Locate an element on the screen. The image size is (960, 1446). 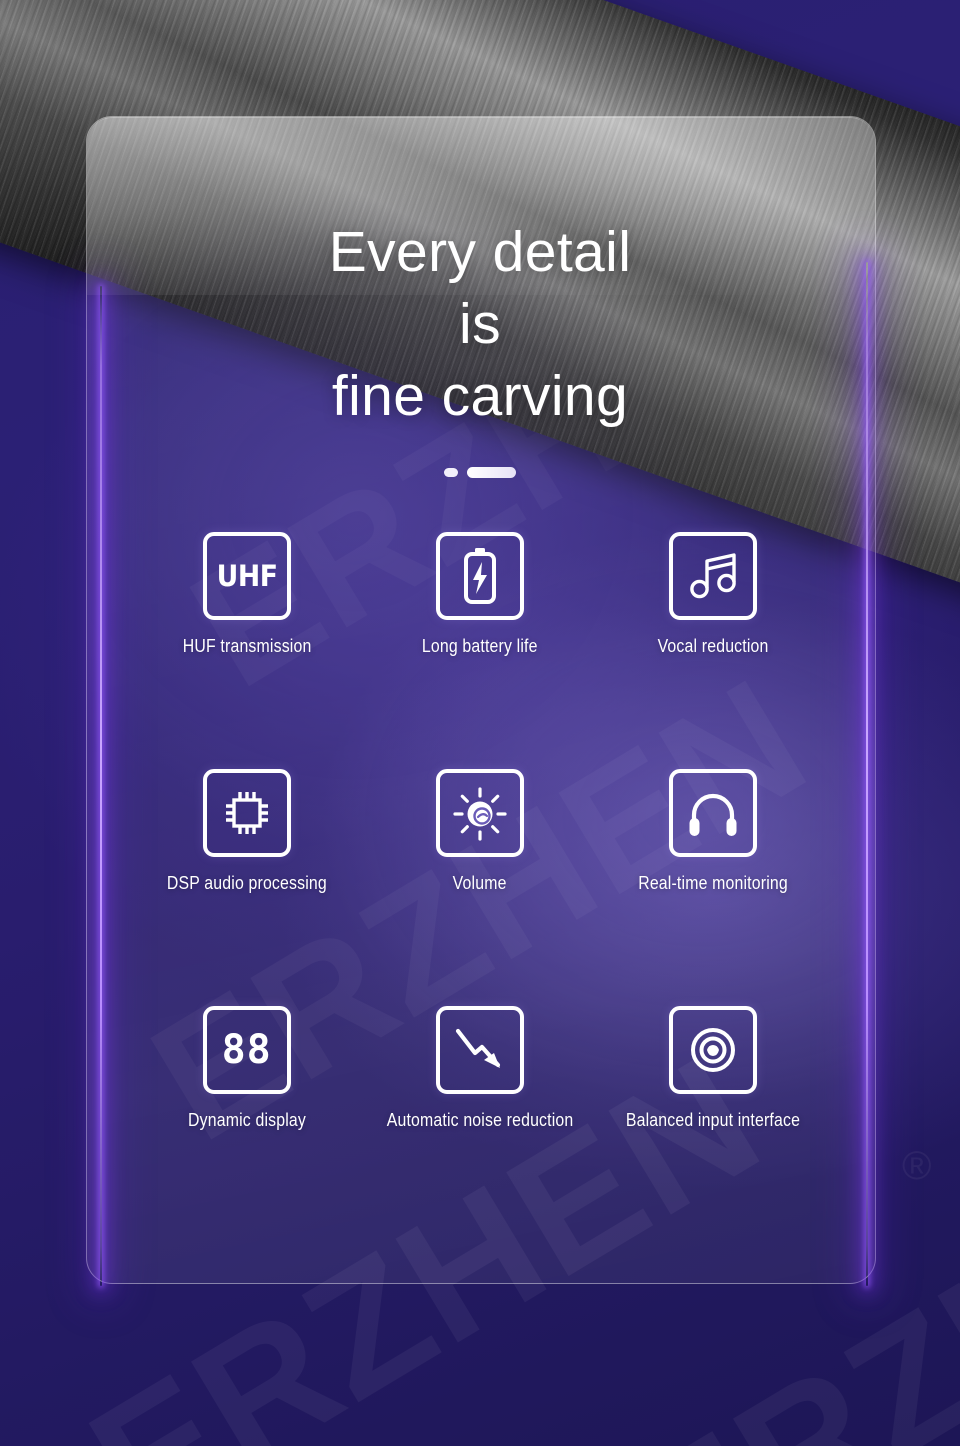
uhf-icon-label: UHF is located at coordinates (247, 576).